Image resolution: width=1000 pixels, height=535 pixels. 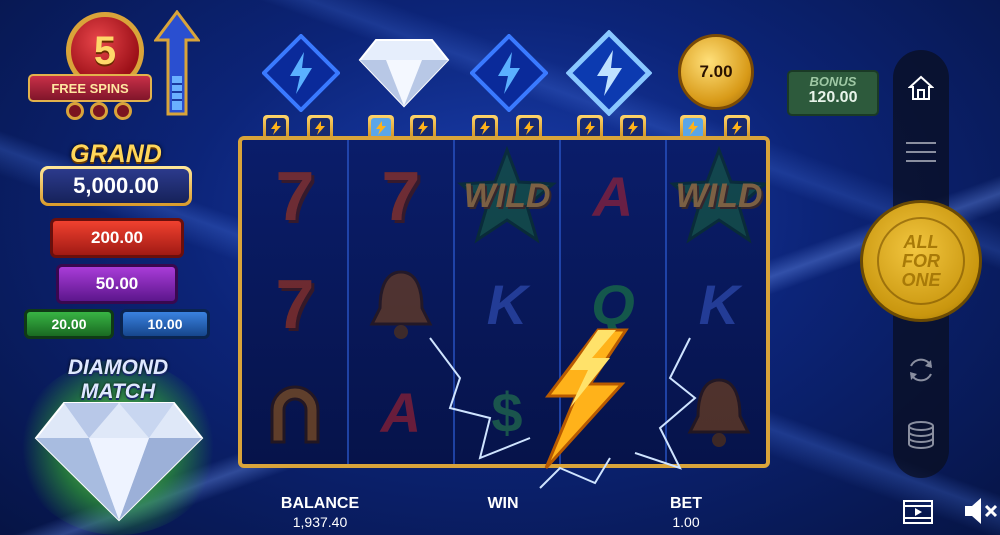 I want to click on balance-label: BALANCE, so click(x=320, y=503).